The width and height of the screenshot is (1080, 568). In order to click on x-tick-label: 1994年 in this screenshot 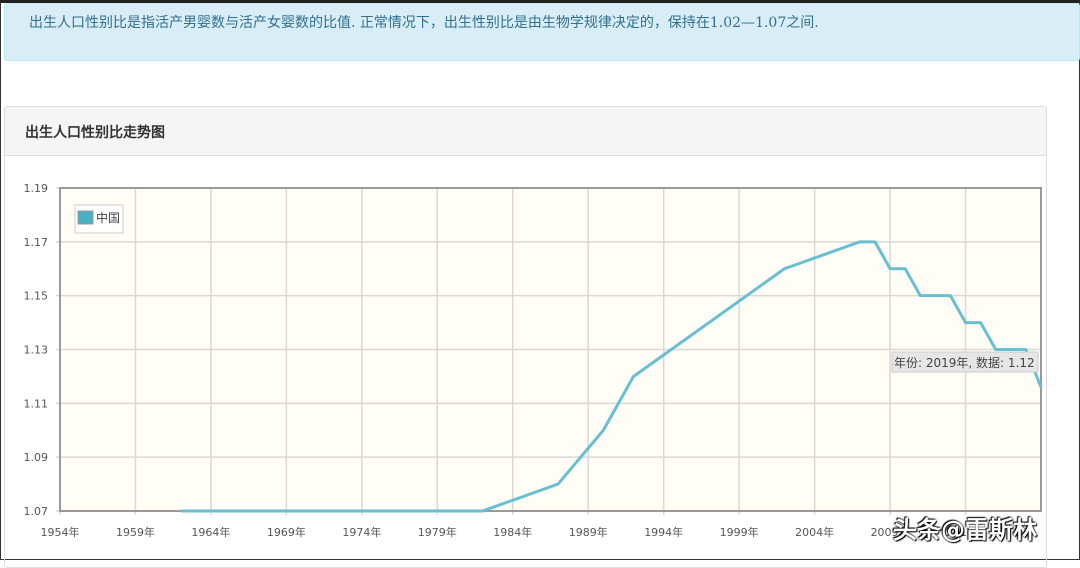, I will do `click(663, 532)`.